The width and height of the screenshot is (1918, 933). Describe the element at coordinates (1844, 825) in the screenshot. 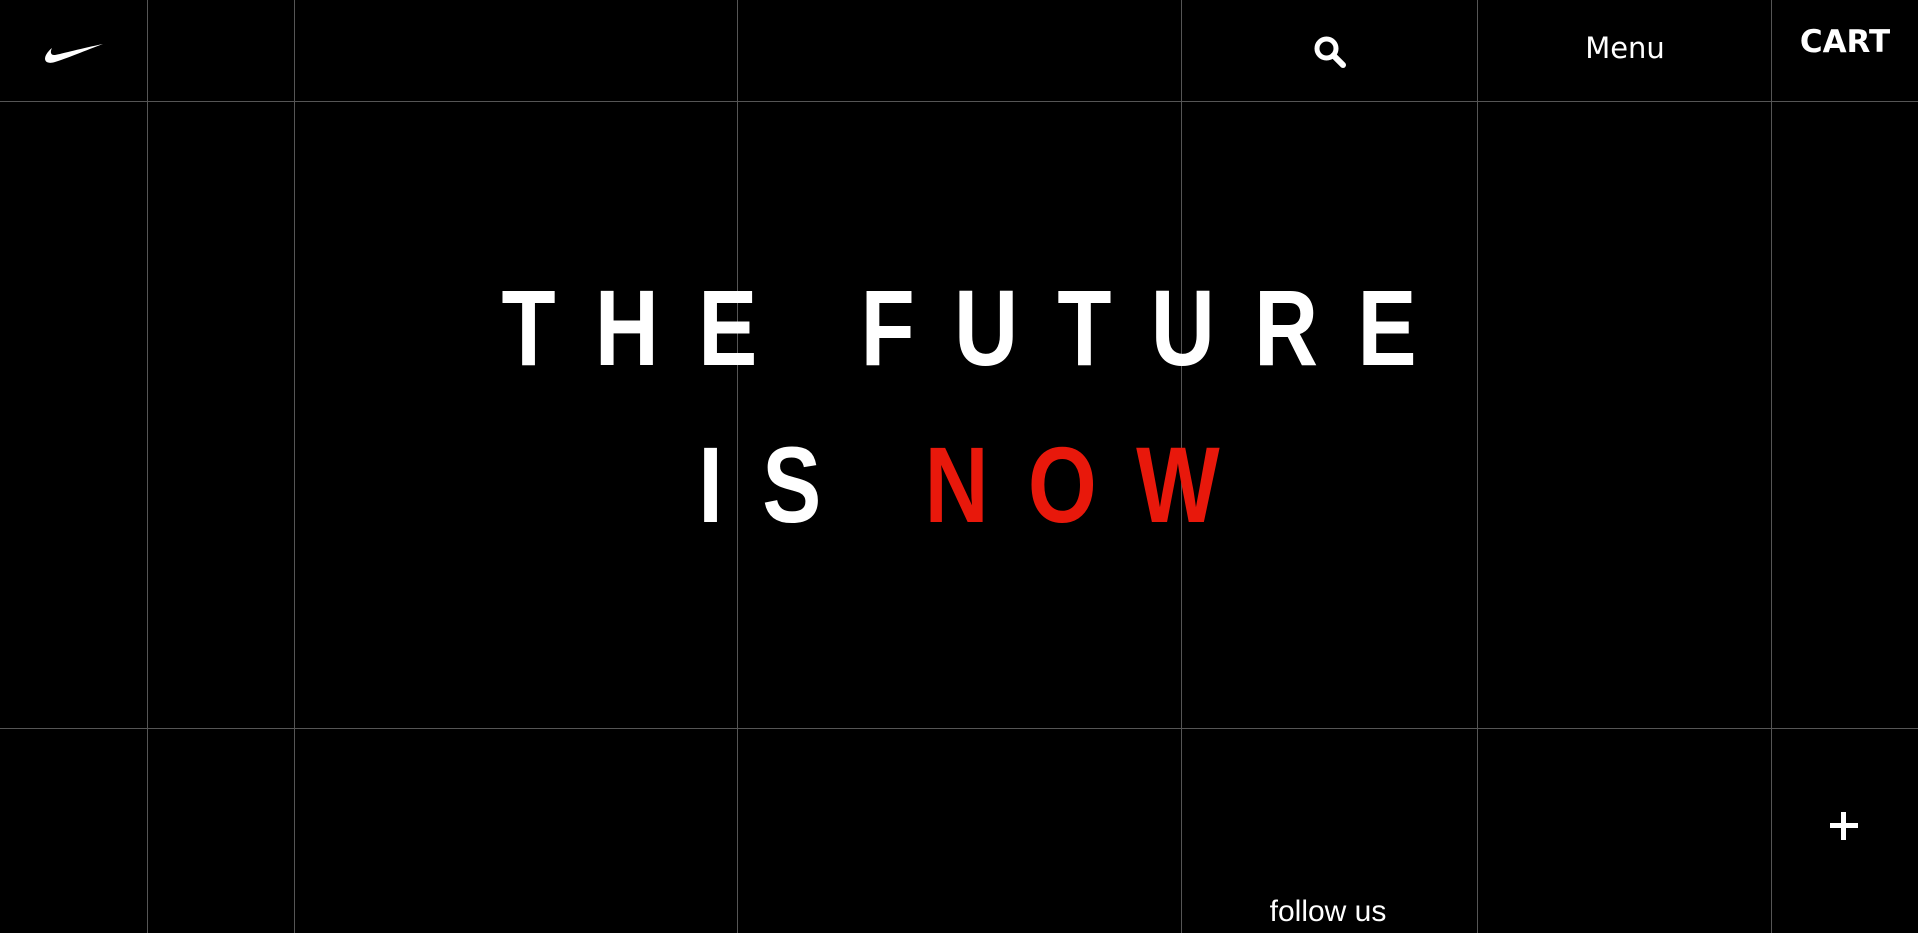

I see `plus-icon` at that location.